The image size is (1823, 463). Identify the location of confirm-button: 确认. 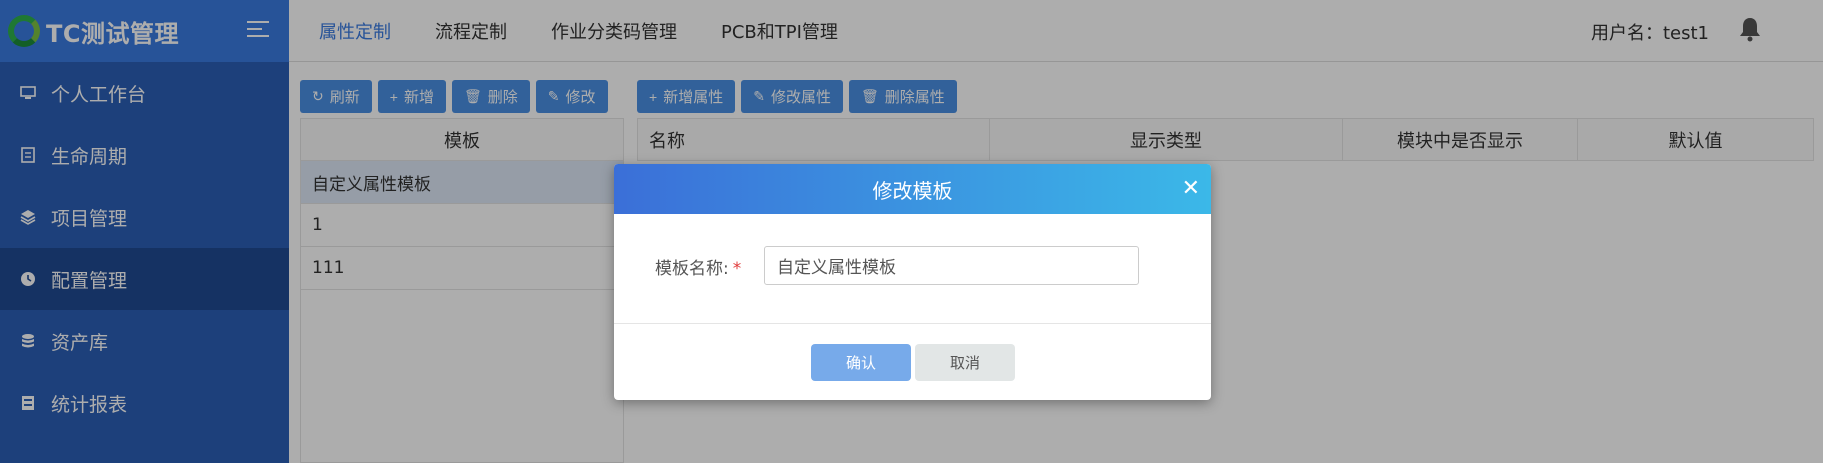
(861, 362).